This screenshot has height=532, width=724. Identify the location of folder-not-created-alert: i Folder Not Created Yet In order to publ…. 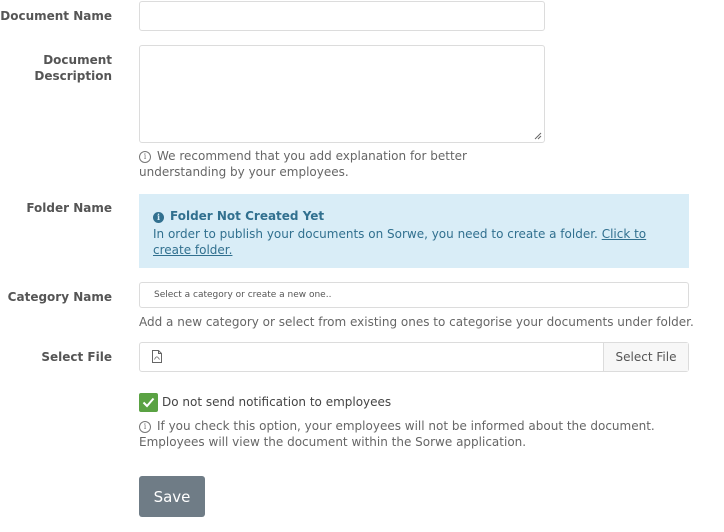
(414, 231).